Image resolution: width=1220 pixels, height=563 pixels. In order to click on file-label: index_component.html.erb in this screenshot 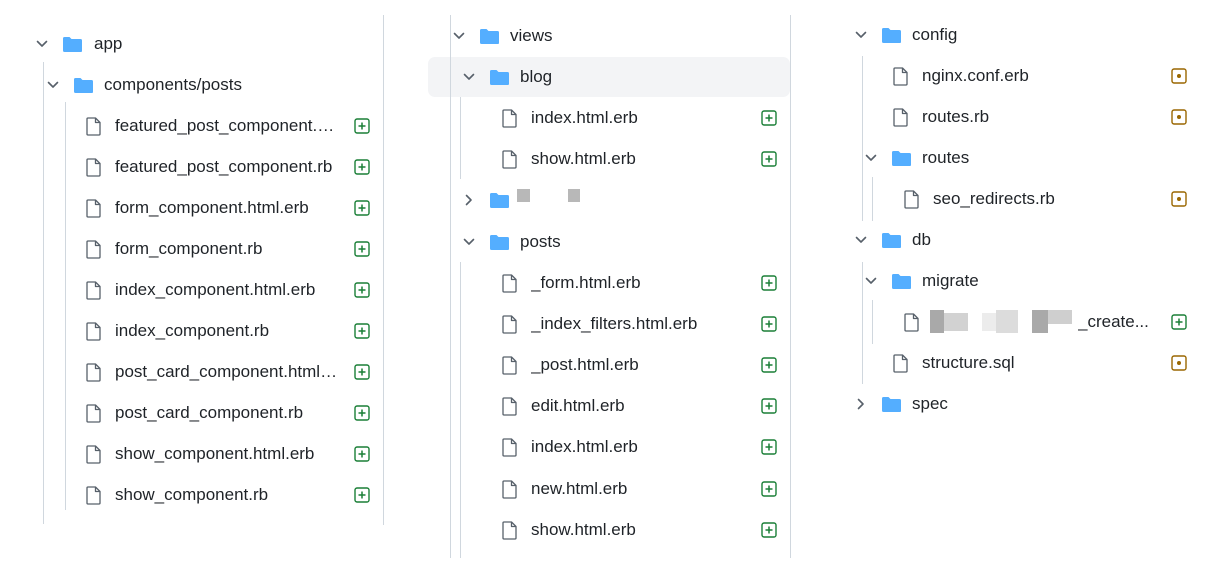, I will do `click(215, 289)`.